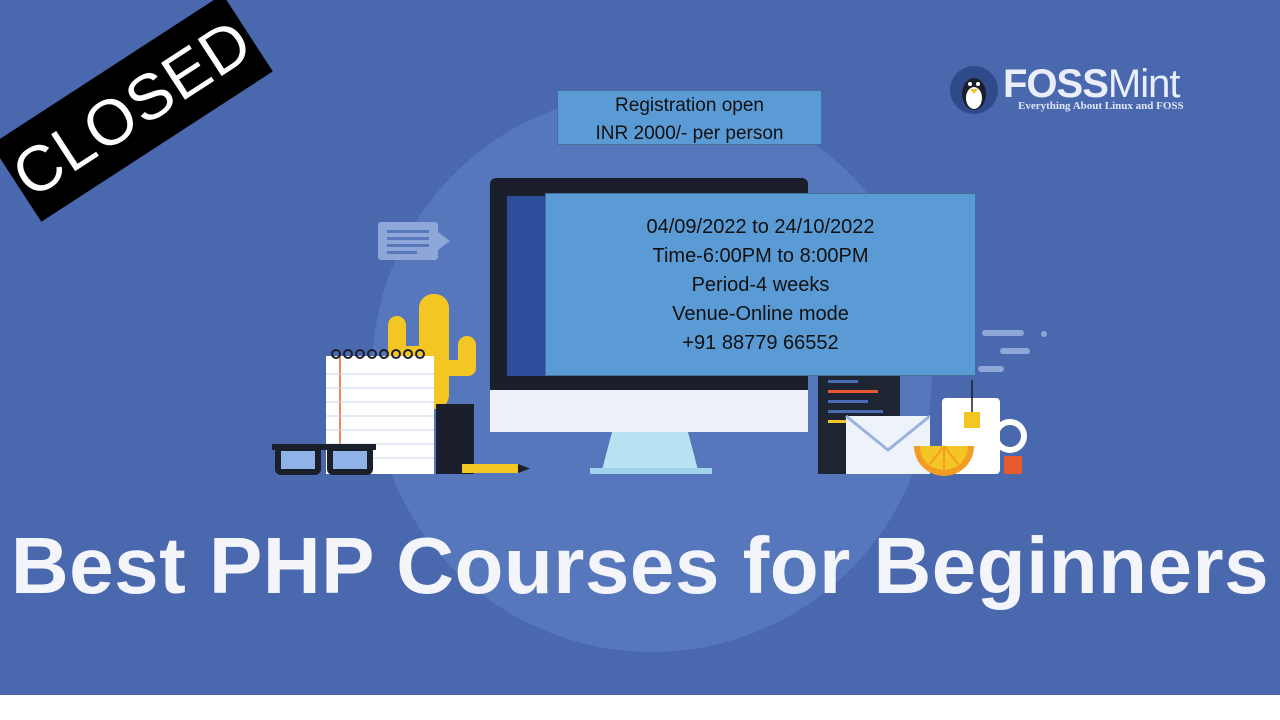  Describe the element at coordinates (760, 343) in the screenshot. I see `contact-phone: +91 88779 66552` at that location.